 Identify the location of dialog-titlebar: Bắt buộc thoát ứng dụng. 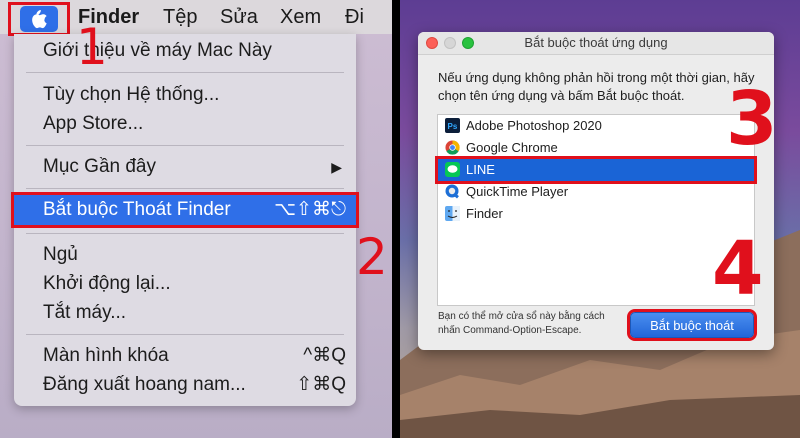
(596, 43).